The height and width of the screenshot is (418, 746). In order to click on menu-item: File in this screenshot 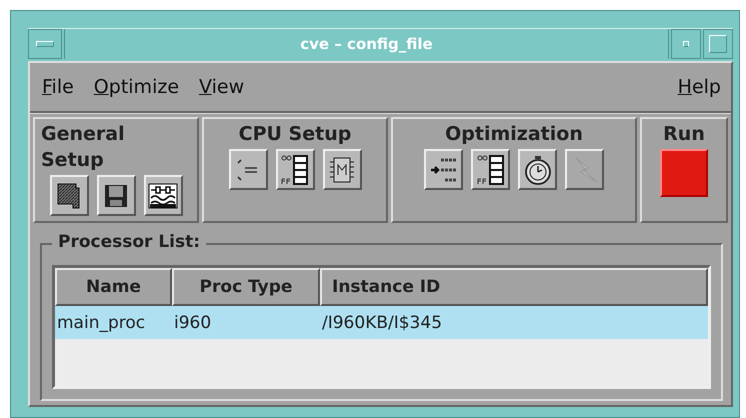, I will do `click(58, 87)`.